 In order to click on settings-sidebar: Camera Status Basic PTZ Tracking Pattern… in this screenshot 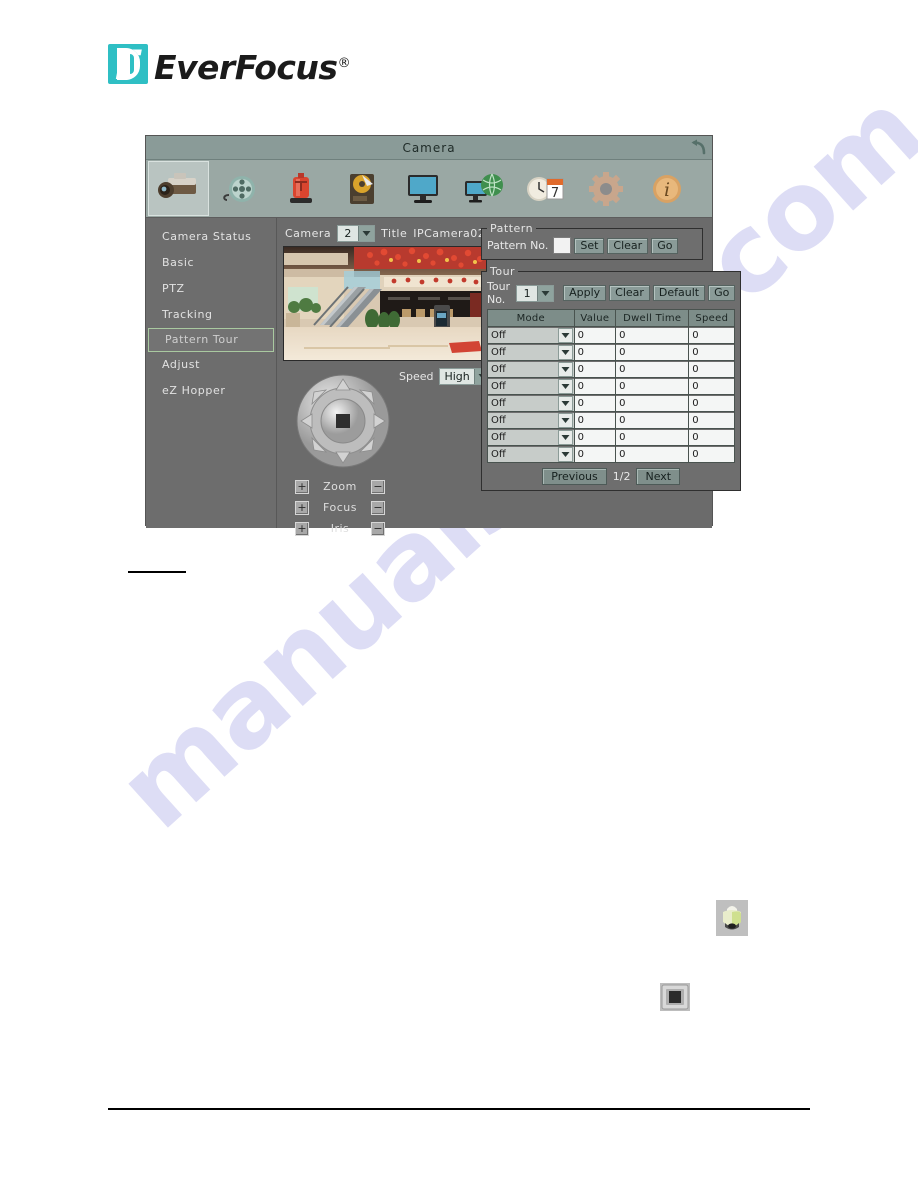, I will do `click(211, 373)`.